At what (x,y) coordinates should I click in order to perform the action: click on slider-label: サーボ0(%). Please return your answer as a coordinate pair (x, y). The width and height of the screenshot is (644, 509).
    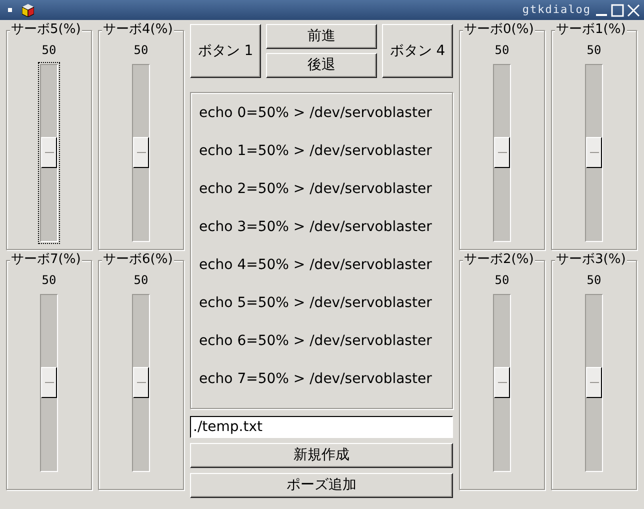
    Looking at the image, I should click on (499, 30).